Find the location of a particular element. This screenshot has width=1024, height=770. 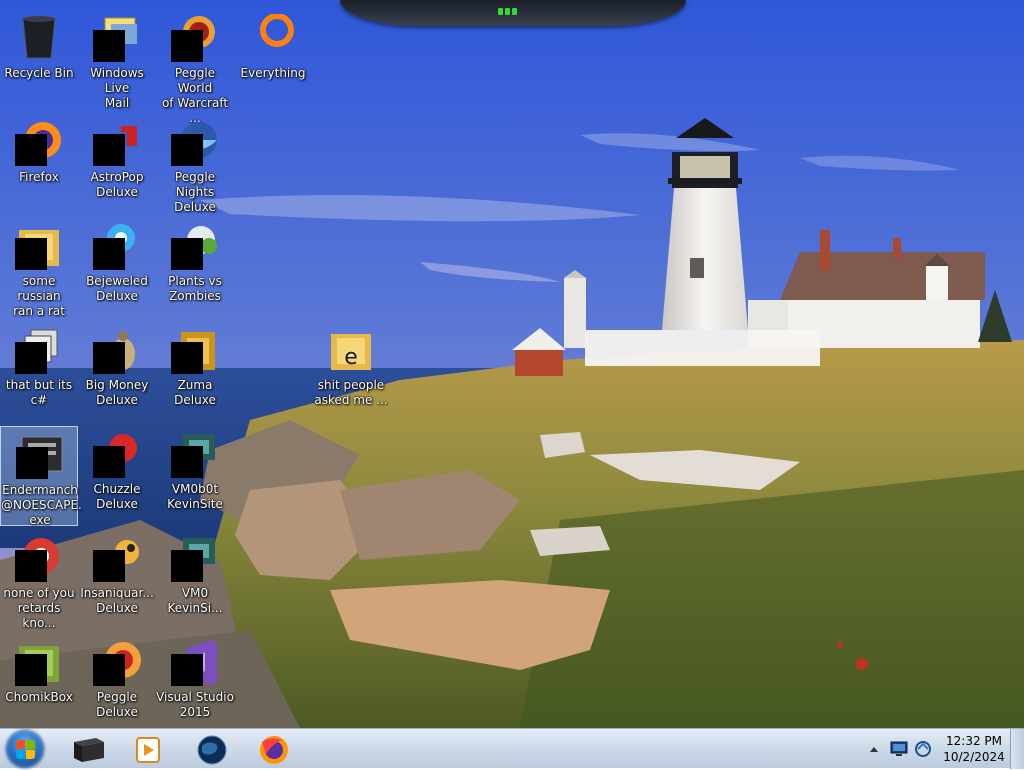

desktop-icon-label-line: Chuzzle is located at coordinates (117, 489).